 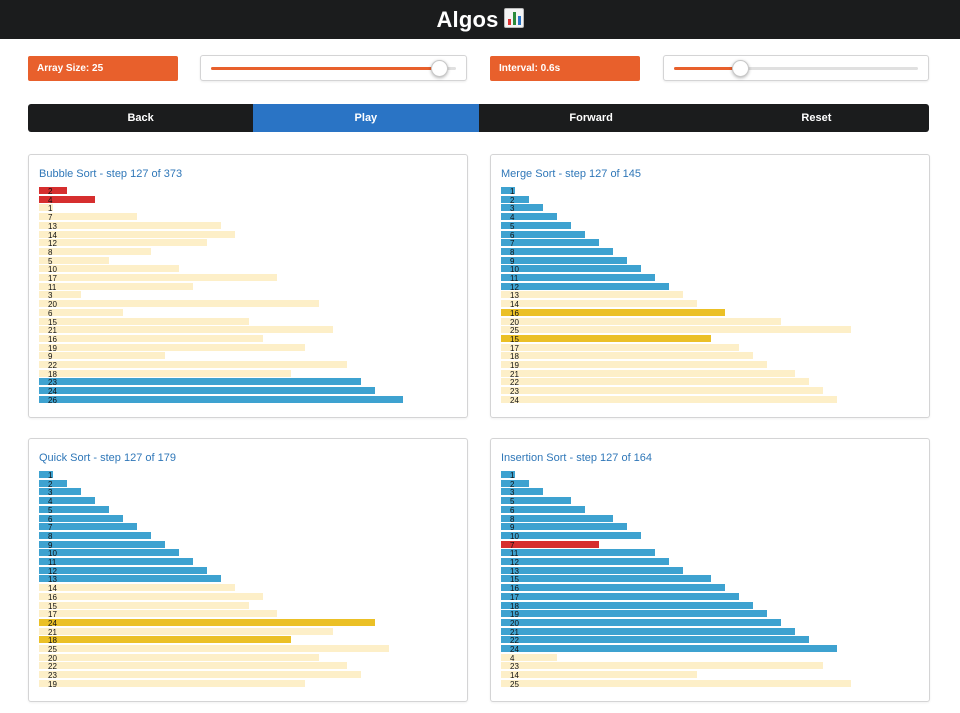 I want to click on back-button: Back, so click(x=141, y=118).